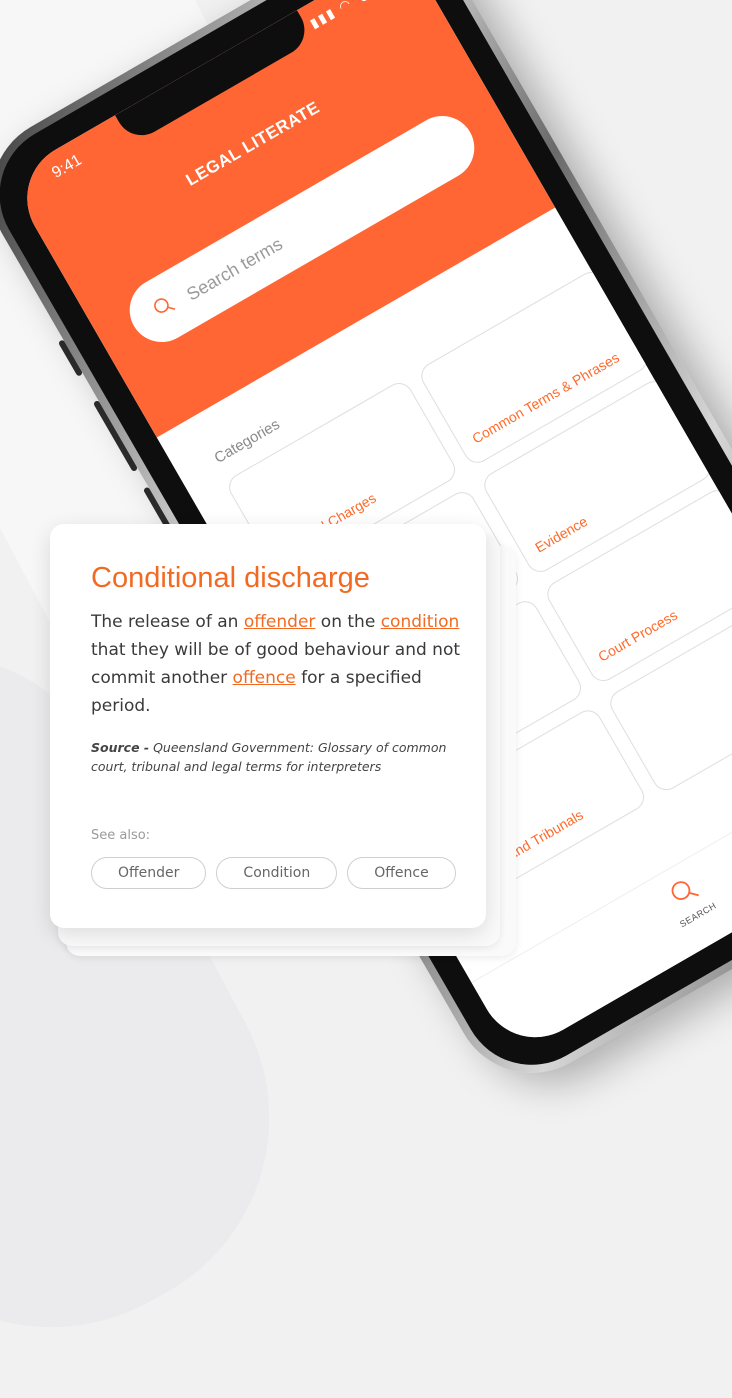  Describe the element at coordinates (67, 166) in the screenshot. I see `status-time: 9:41` at that location.